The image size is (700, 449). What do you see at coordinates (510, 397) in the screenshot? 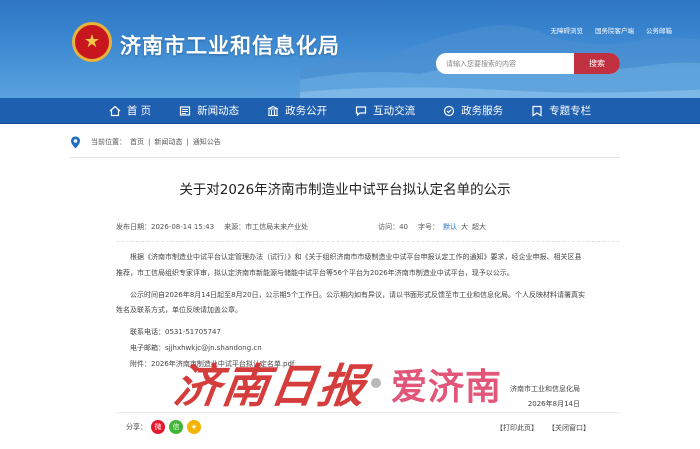
I see `signature-block: 济南市工业和信息化局 2026年8月14日` at bounding box center [510, 397].